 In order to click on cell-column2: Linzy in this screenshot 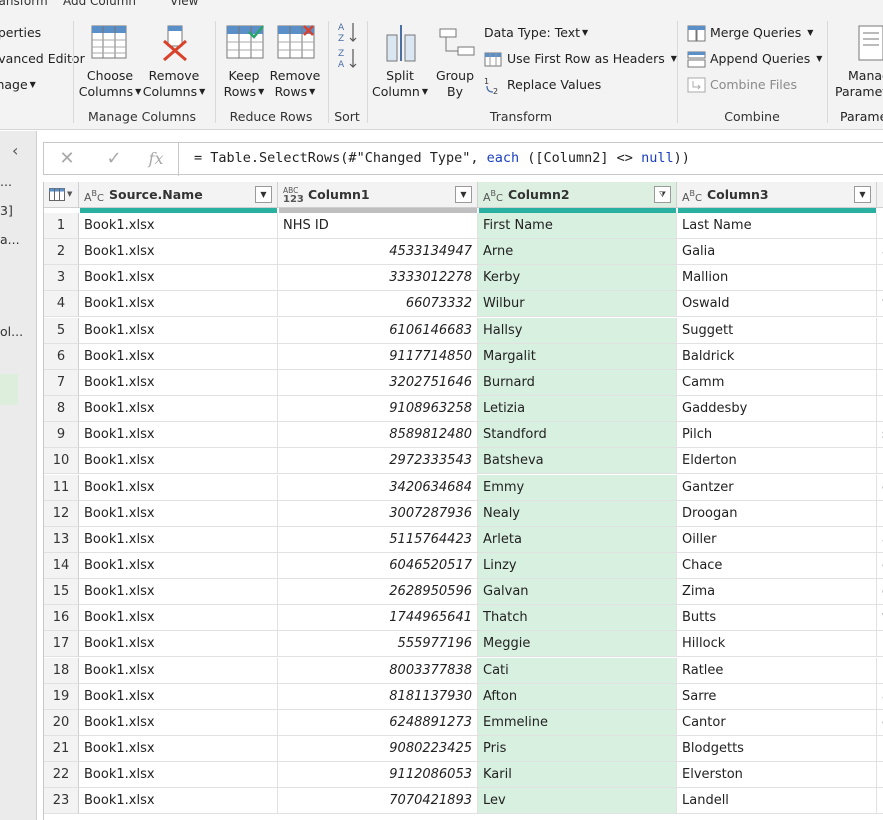, I will do `click(577, 565)`.